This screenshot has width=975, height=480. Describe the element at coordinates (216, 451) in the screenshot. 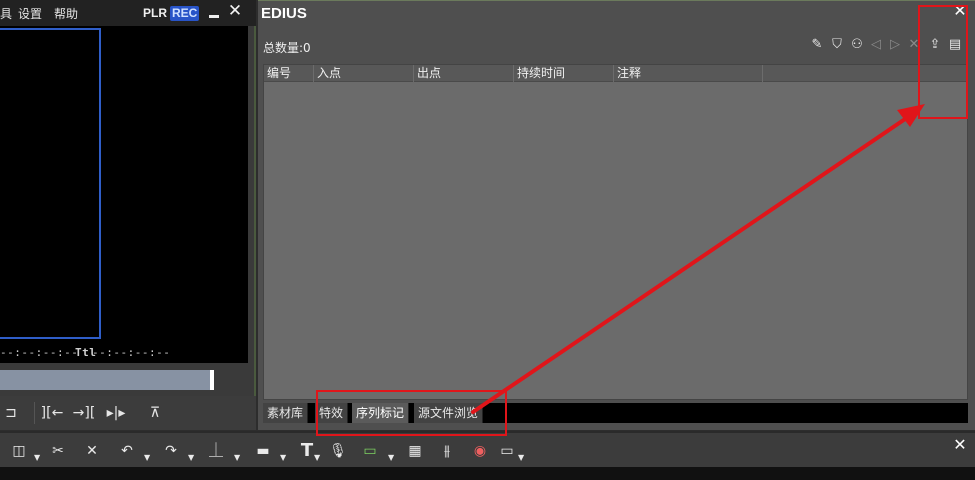

I see `ripple-icon: ⏊` at that location.